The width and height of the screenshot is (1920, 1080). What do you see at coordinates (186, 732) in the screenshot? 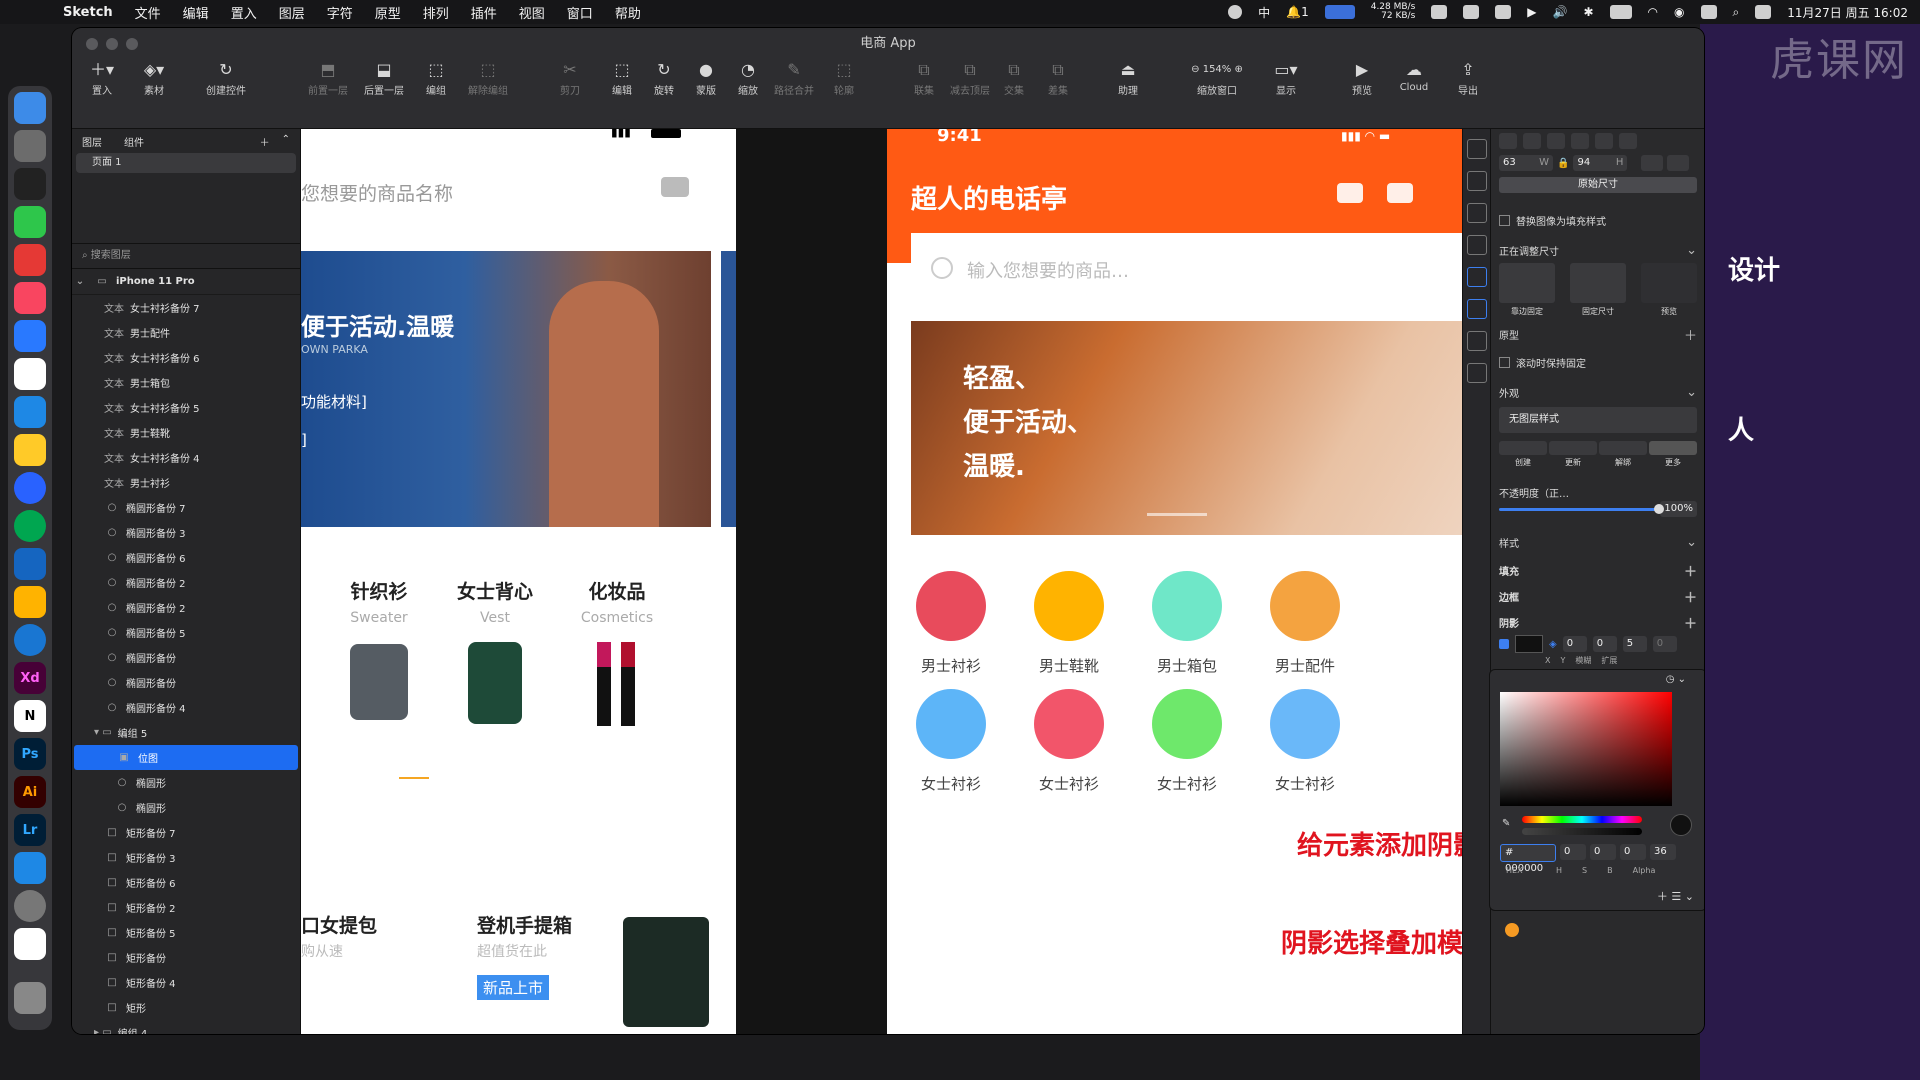
I see `layer-row: ▾ ▭ 编组 5` at bounding box center [186, 732].